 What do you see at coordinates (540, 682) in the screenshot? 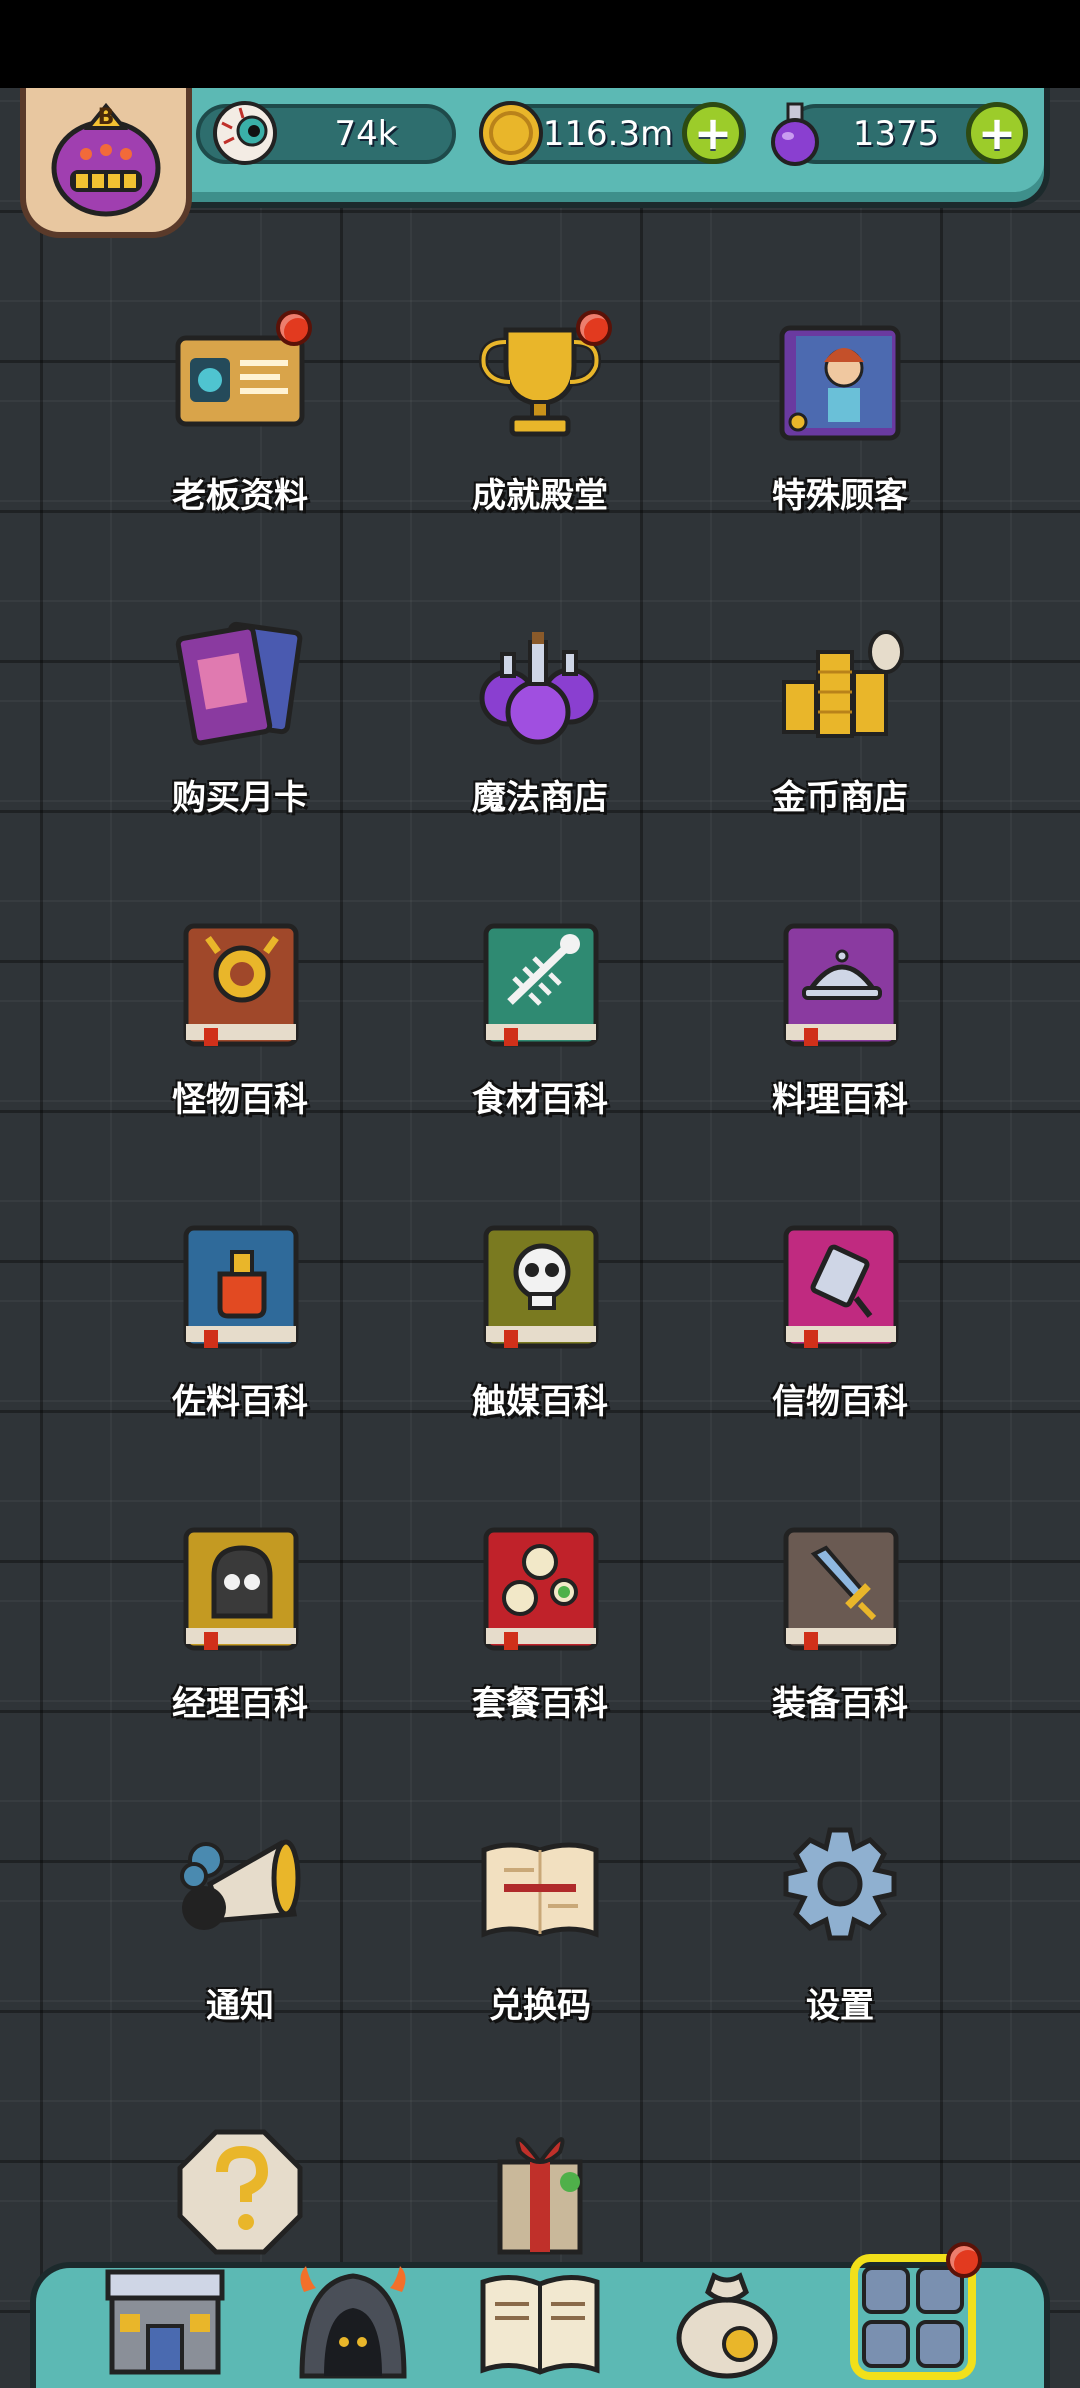
I see `magic-potions-icon` at bounding box center [540, 682].